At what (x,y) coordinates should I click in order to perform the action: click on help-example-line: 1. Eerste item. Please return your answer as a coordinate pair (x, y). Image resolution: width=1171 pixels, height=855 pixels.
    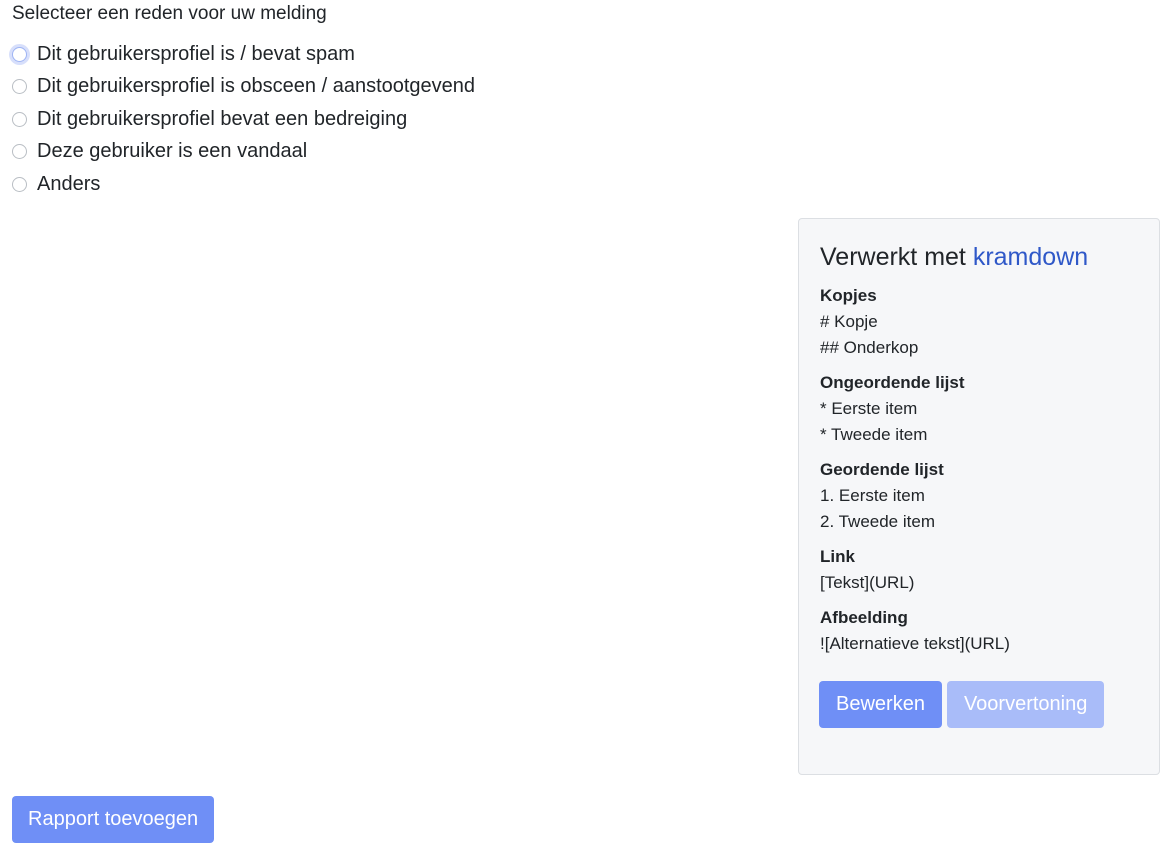
    Looking at the image, I should click on (872, 495).